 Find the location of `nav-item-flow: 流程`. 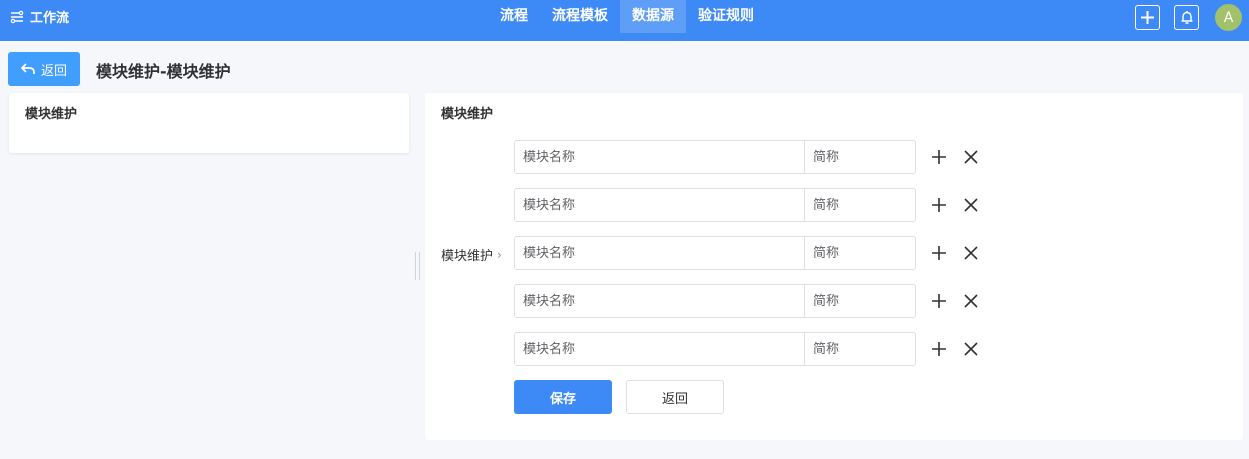

nav-item-flow: 流程 is located at coordinates (514, 16).